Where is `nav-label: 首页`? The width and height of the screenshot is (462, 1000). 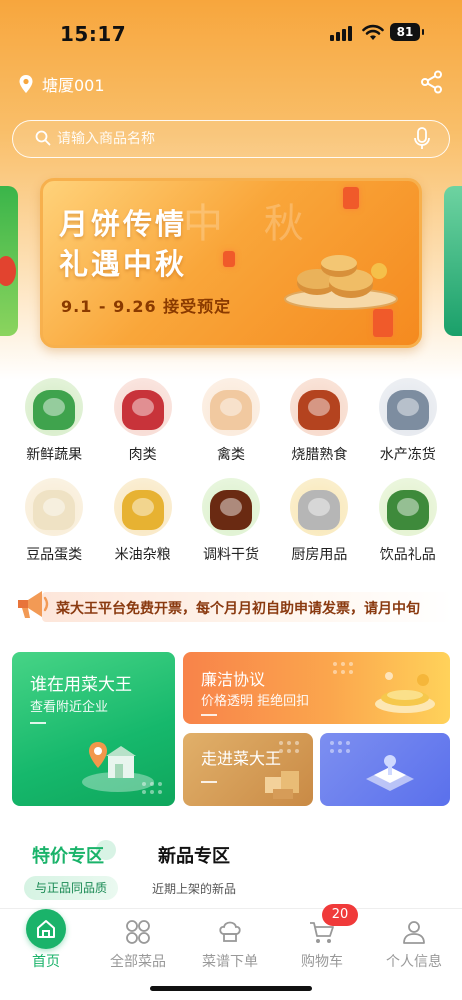
nav-label: 首页 is located at coordinates (46, 962).